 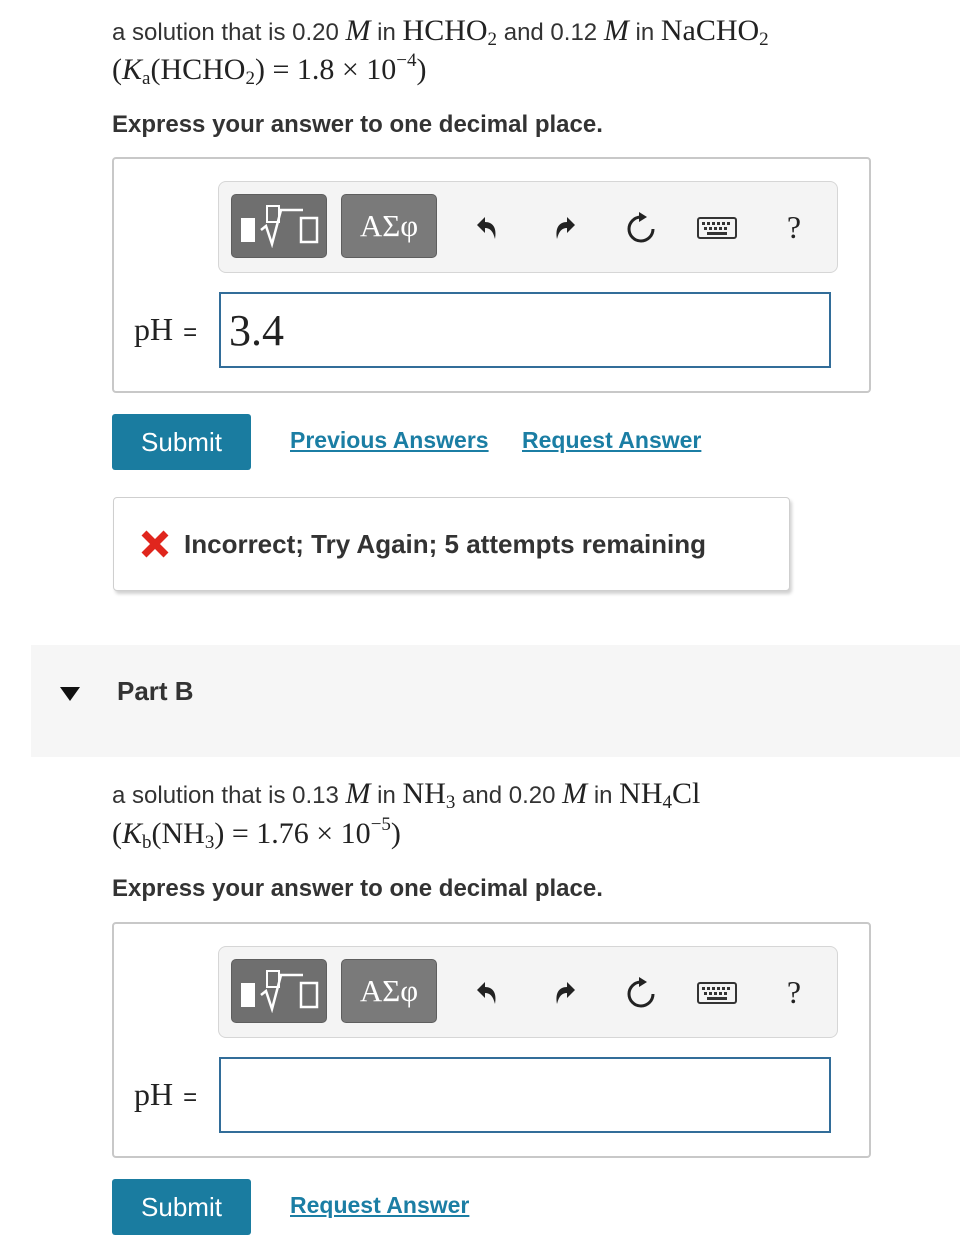 I want to click on part-a-ph-label: pH =, so click(x=166, y=329).